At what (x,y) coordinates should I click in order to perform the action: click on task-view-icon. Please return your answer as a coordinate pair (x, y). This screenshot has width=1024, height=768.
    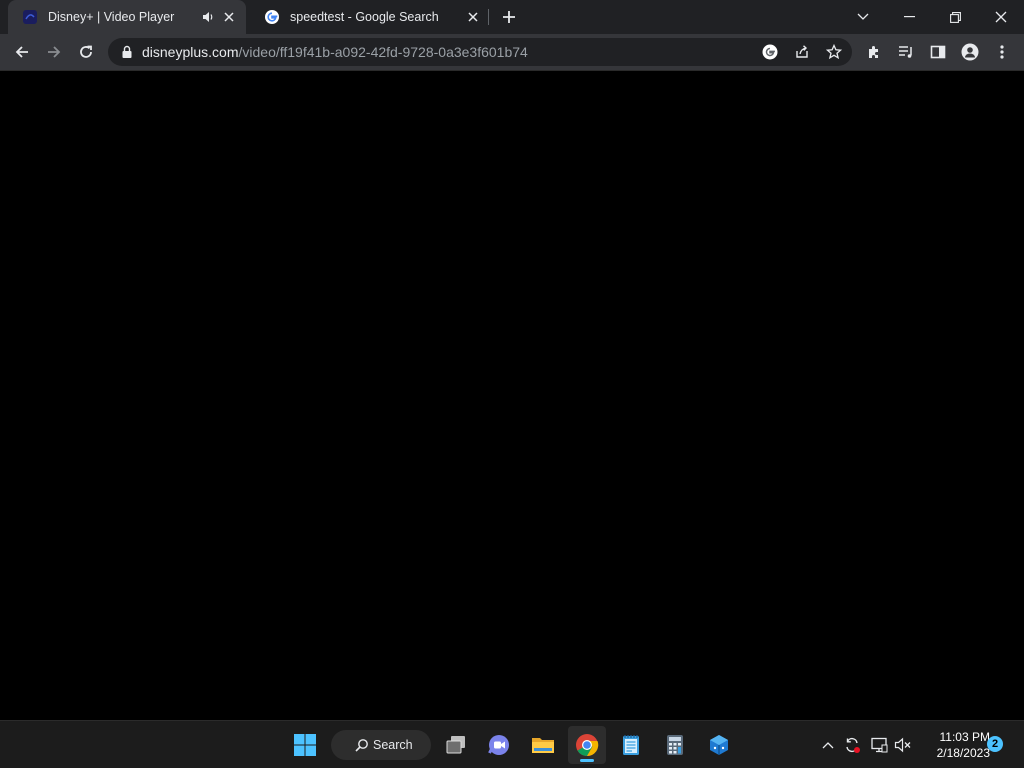
    Looking at the image, I should click on (455, 745).